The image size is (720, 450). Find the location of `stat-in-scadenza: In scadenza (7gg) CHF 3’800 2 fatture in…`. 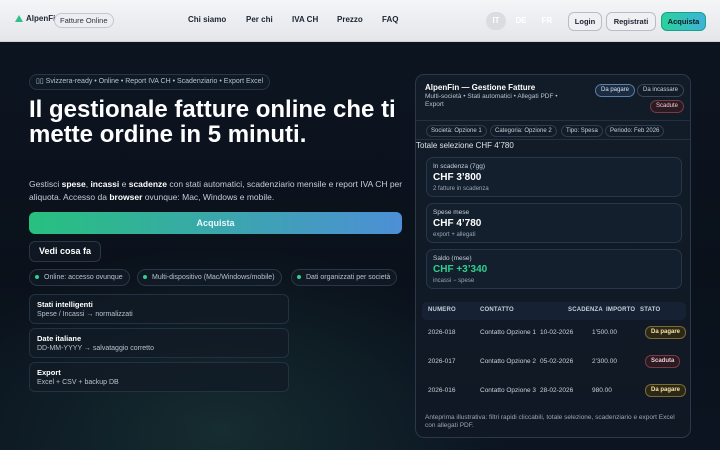

stat-in-scadenza: In scadenza (7gg) CHF 3’800 2 fatture in… is located at coordinates (554, 177).